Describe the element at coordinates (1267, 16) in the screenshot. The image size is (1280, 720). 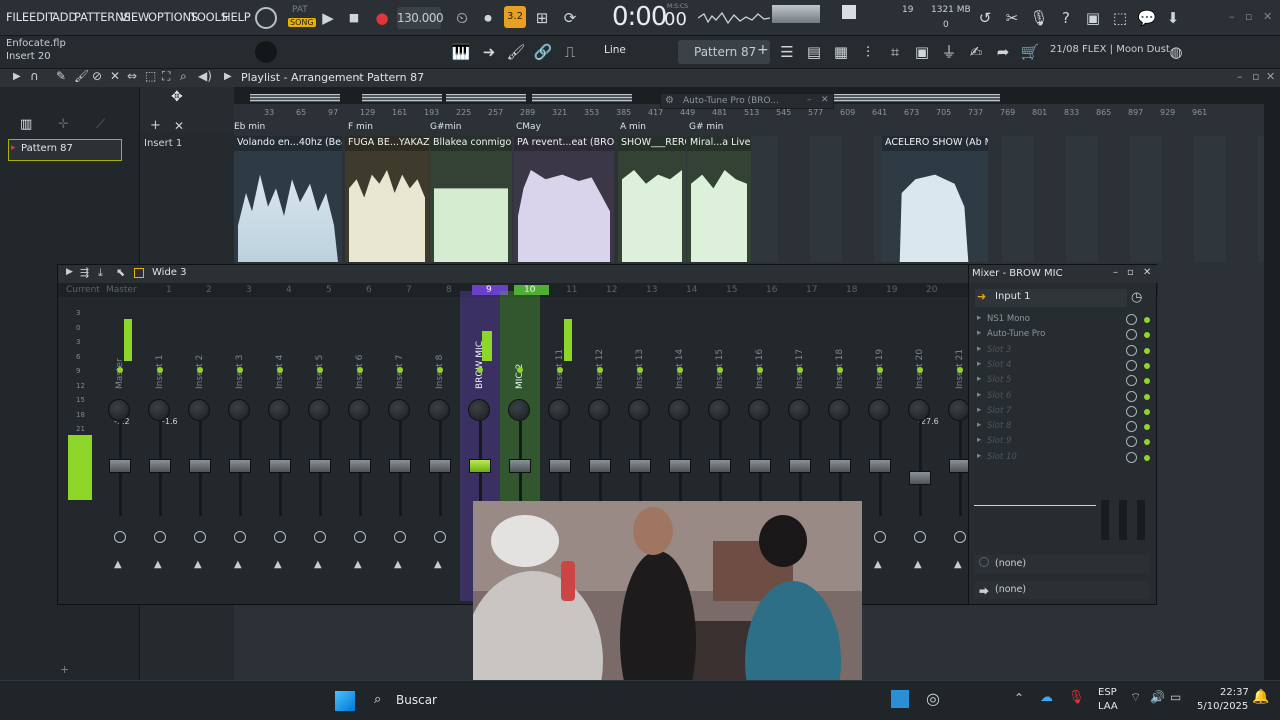
I see `close-icon: ✕` at that location.